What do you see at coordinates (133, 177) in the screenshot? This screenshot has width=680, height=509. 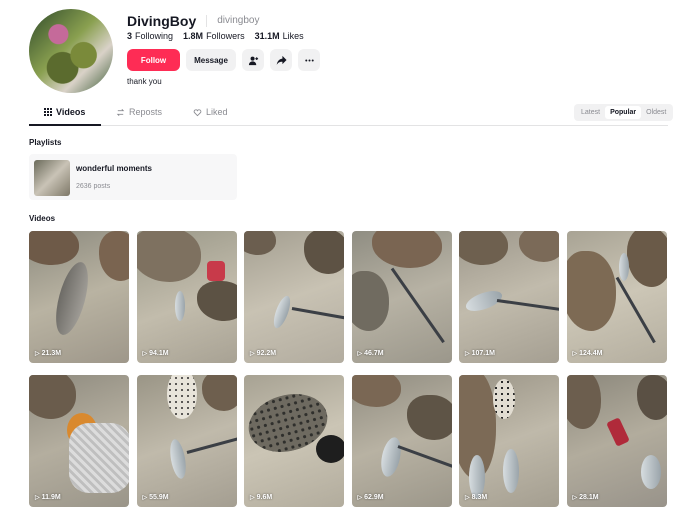 I see `playlist-card: wonderful moments 2636 posts` at bounding box center [133, 177].